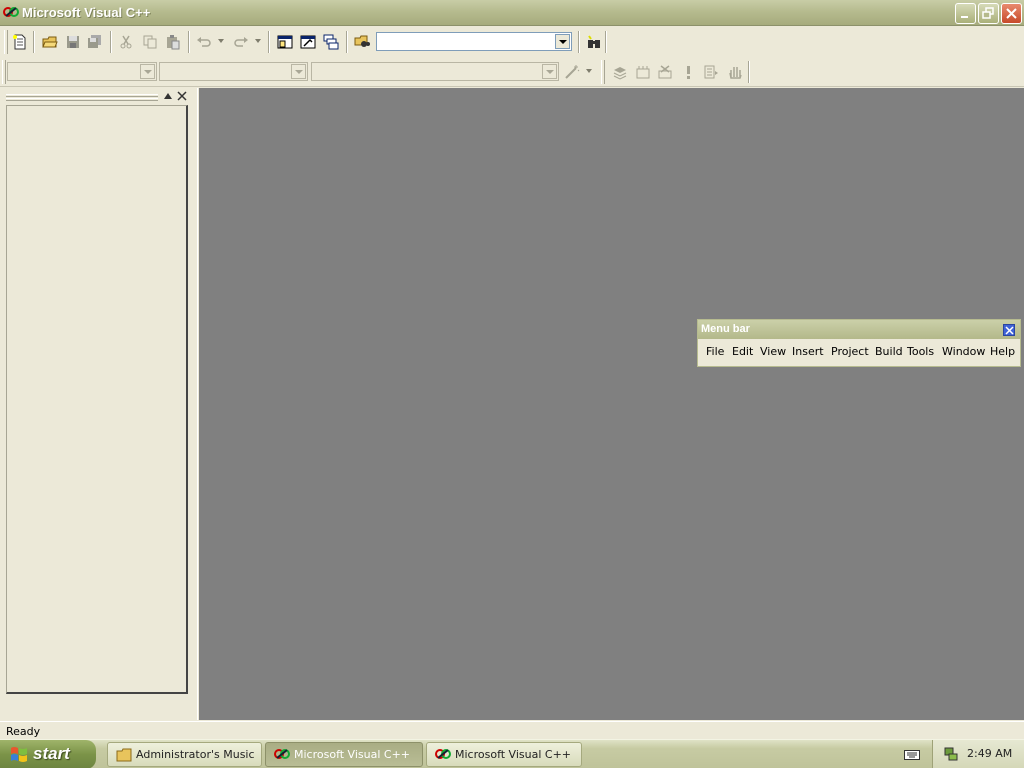 The height and width of the screenshot is (768, 1024). Describe the element at coordinates (147, 71) in the screenshot. I see `class-combo-dropdown-icon` at that location.